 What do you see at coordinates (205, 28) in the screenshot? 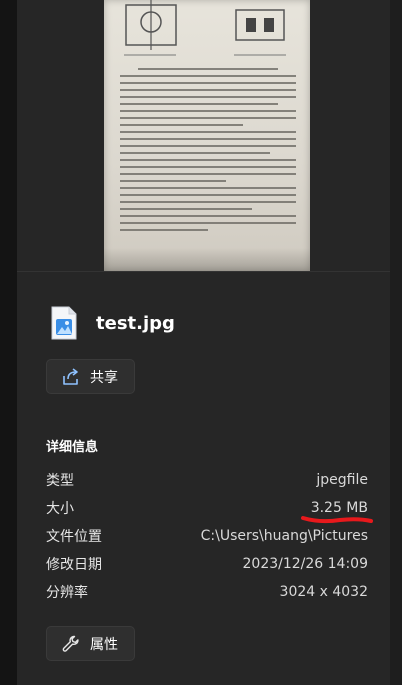
I see `document-diagram` at bounding box center [205, 28].